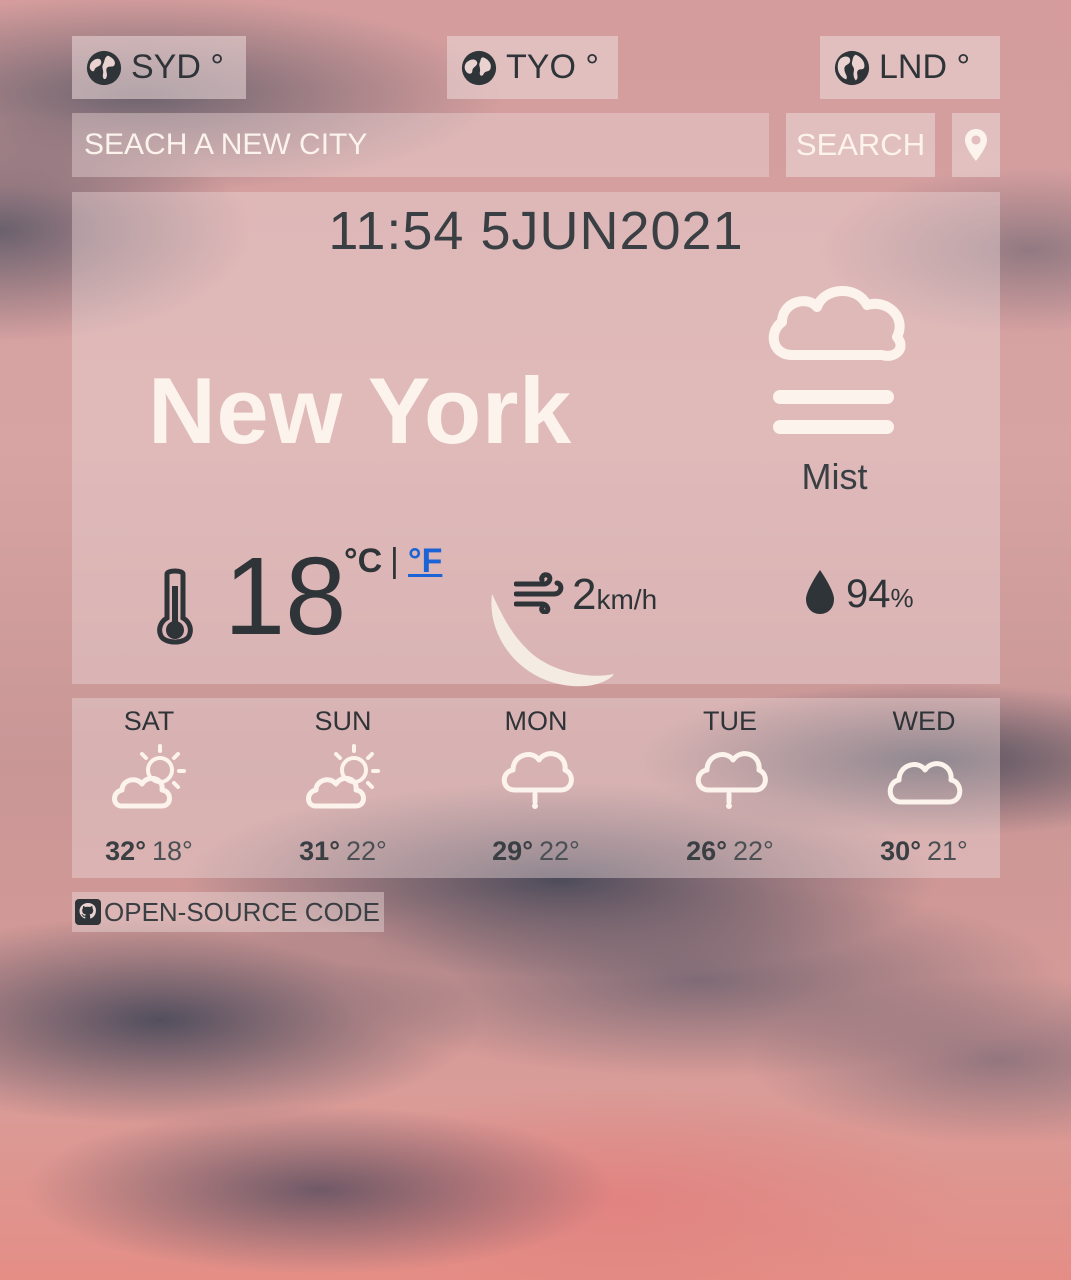  Describe the element at coordinates (363, 561) in the screenshot. I see `unit-celsius: °C` at that location.